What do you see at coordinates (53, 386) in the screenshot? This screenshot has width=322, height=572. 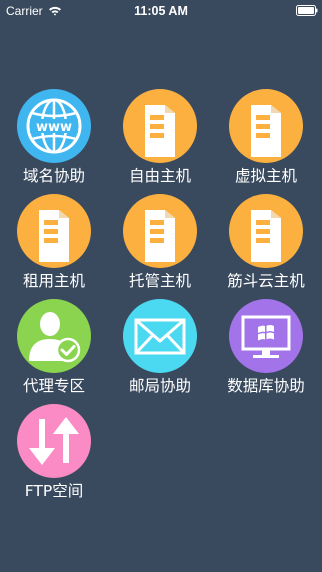 I see `tile-label: 代理专区` at bounding box center [53, 386].